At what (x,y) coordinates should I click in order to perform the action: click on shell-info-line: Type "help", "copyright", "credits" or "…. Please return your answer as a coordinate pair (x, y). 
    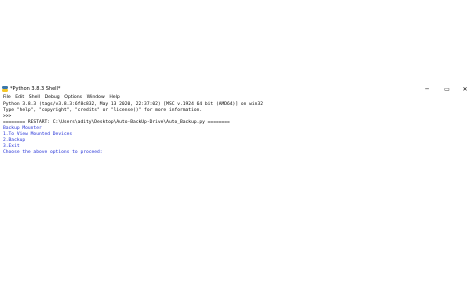
    Looking at the image, I should click on (103, 110).